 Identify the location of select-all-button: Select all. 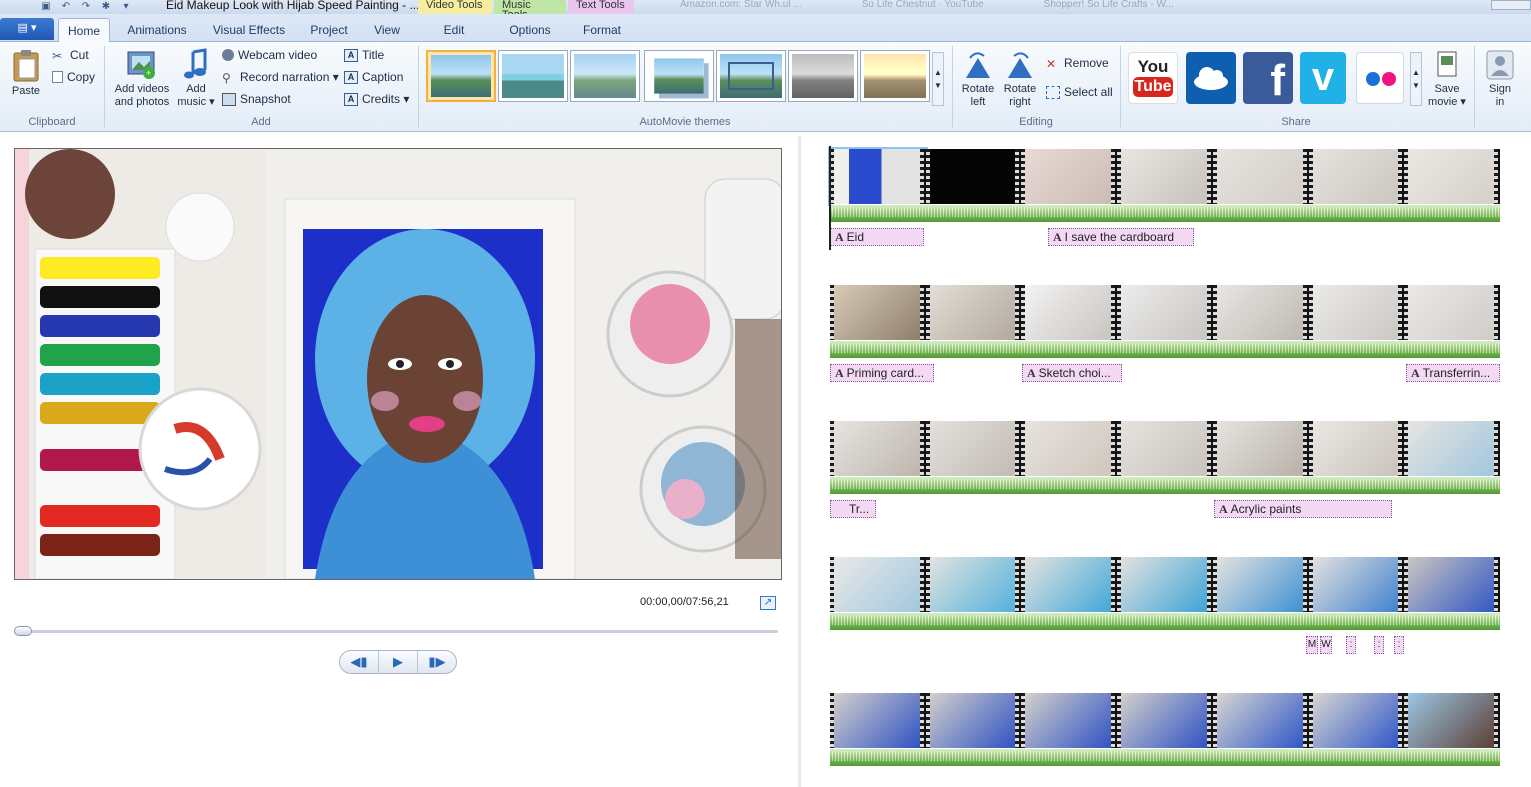
(1079, 92).